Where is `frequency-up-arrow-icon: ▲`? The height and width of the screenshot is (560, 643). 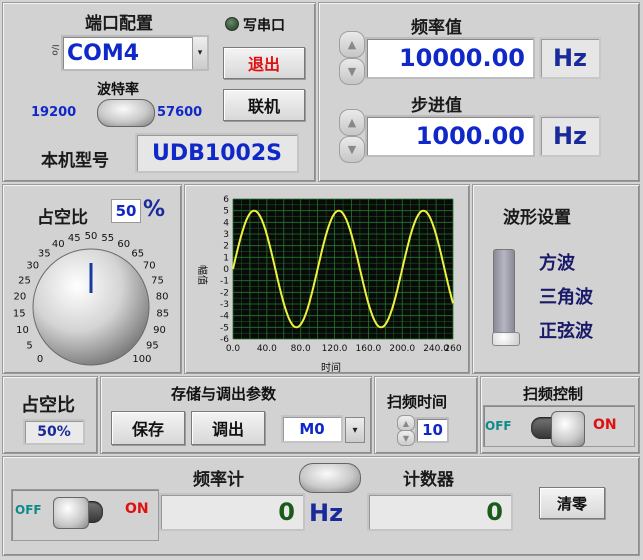 frequency-up-arrow-icon: ▲ is located at coordinates (352, 44).